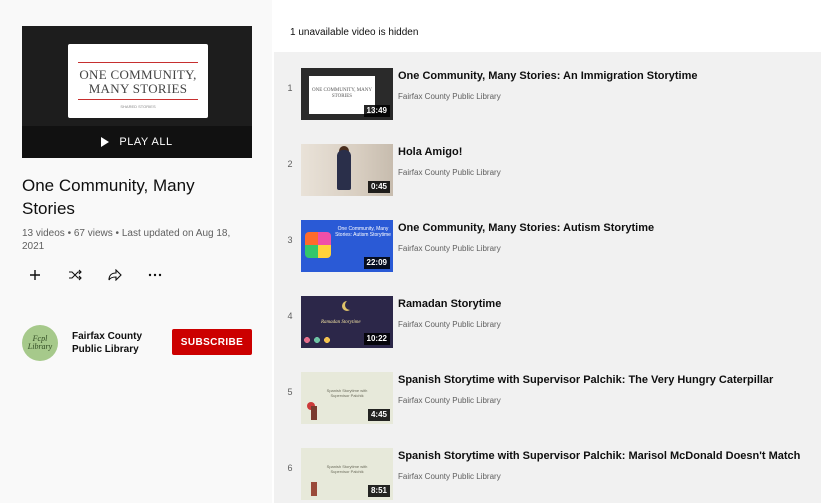 This screenshot has height=503, width=821. What do you see at coordinates (378, 187) in the screenshot?
I see `video-duration: 0:45` at bounding box center [378, 187].